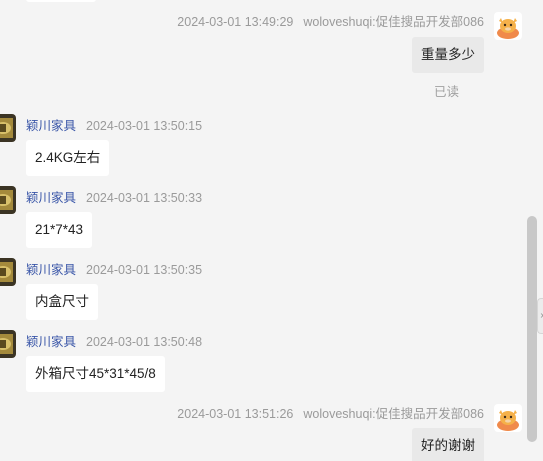  Describe the element at coordinates (235, 22) in the screenshot. I see `message-time: 2024-03-01 13:49:29` at that location.